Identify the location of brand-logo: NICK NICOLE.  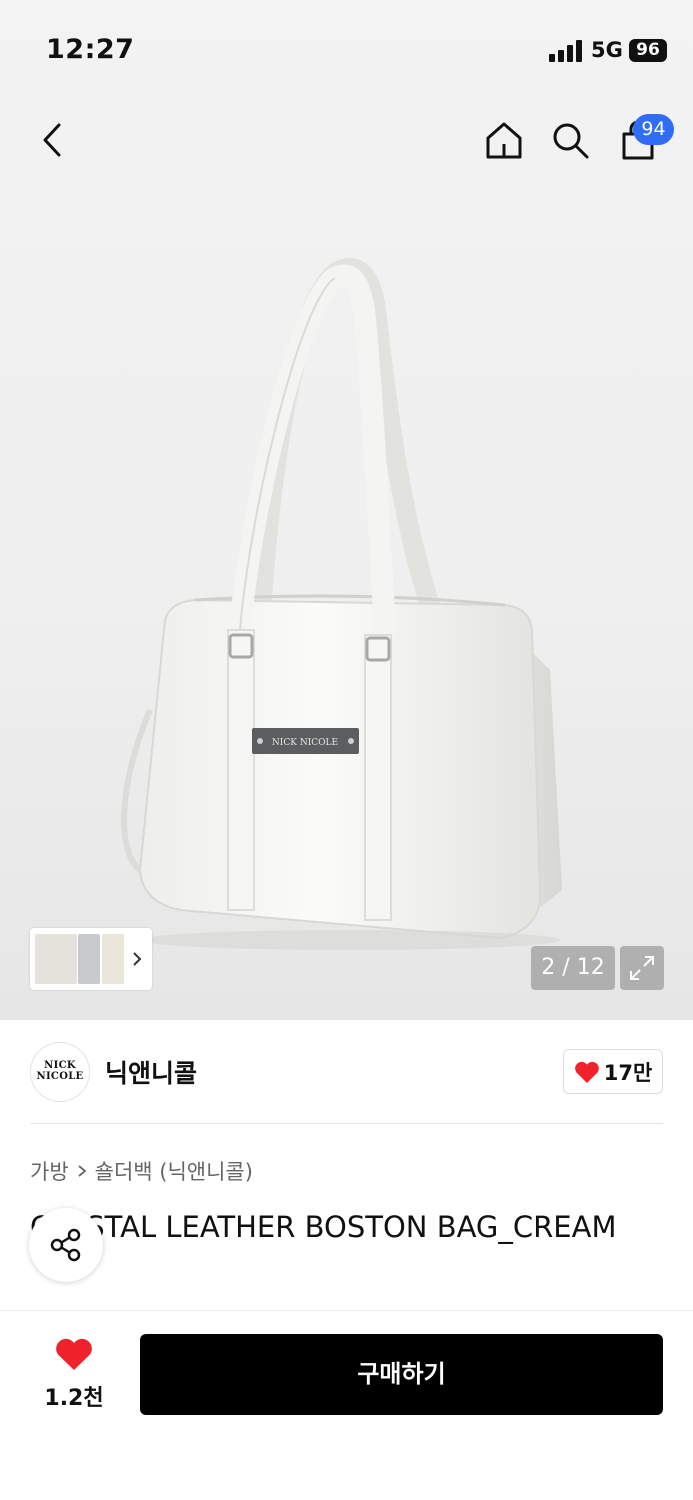
(60, 1072).